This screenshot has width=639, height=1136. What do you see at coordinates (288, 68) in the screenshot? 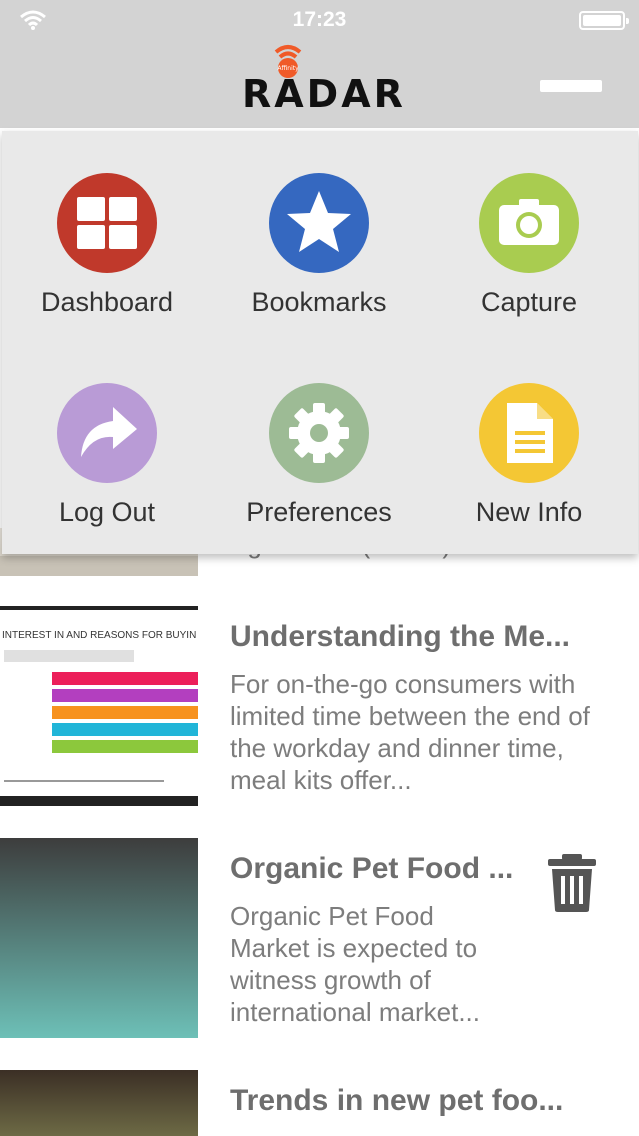
I see `logo-badge: Affinity` at bounding box center [288, 68].